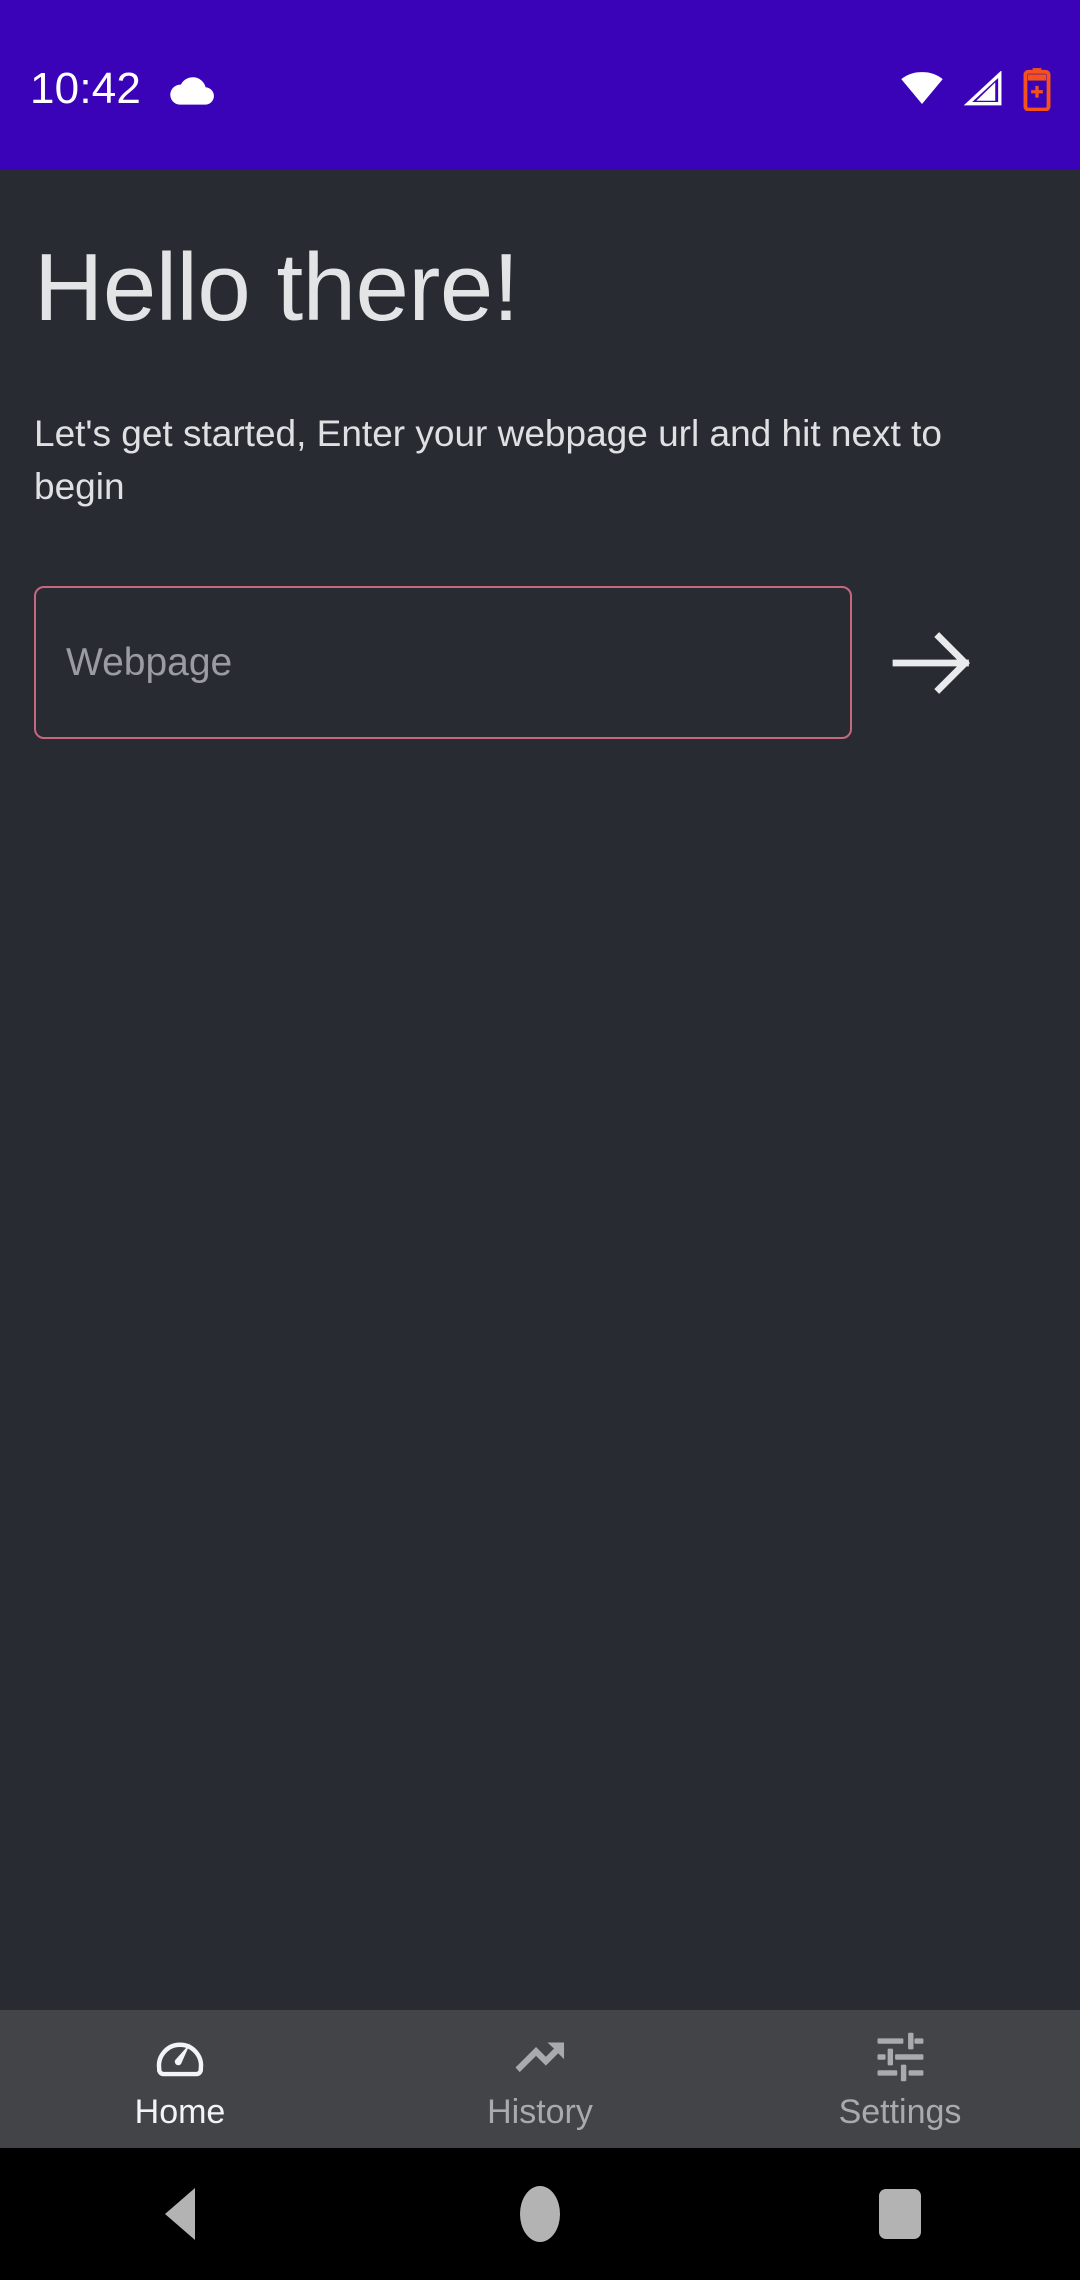  I want to click on home-button, so click(540, 2214).